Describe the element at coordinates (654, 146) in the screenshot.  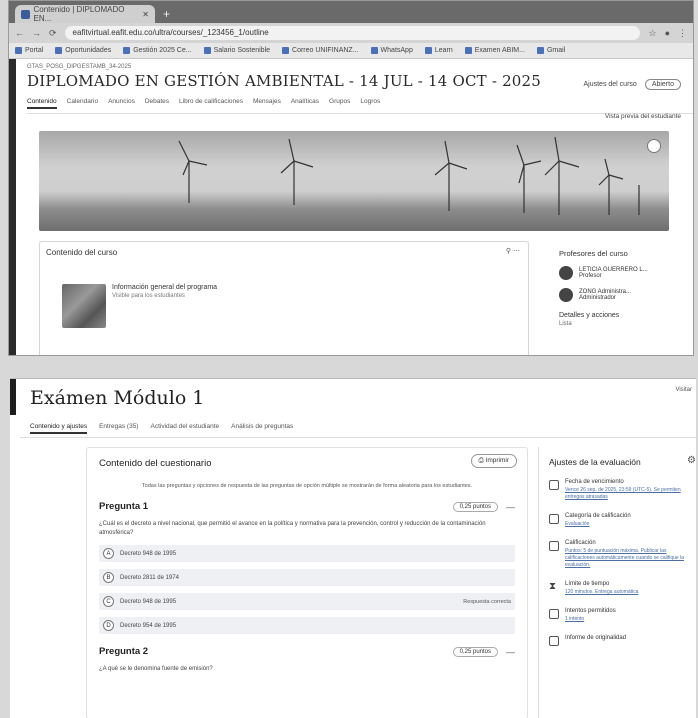
I see `edit-banner-button` at that location.